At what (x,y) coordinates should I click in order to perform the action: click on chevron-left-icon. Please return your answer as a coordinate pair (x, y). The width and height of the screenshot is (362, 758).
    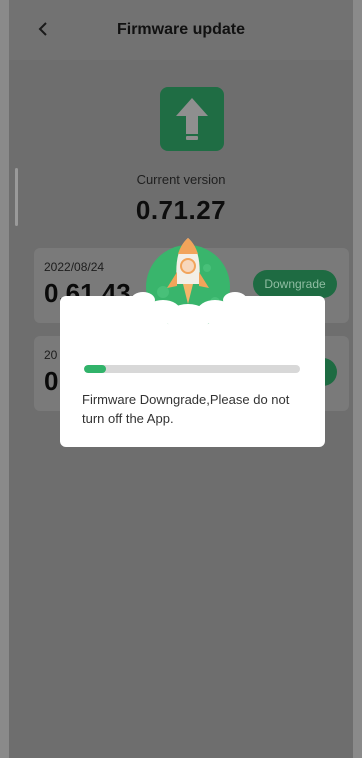
    Looking at the image, I should click on (42, 29).